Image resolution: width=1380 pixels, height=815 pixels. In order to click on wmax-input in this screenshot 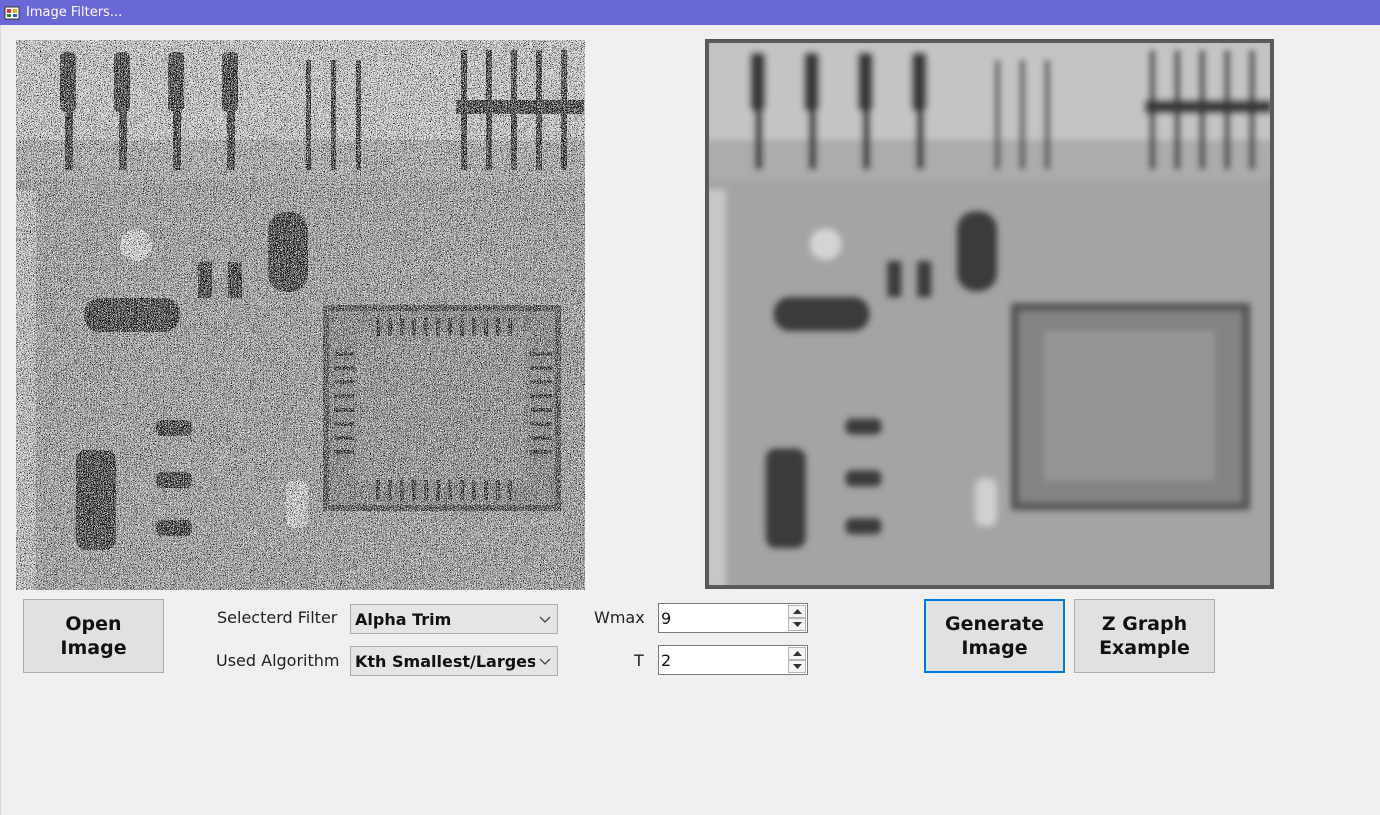, I will do `click(724, 618)`.